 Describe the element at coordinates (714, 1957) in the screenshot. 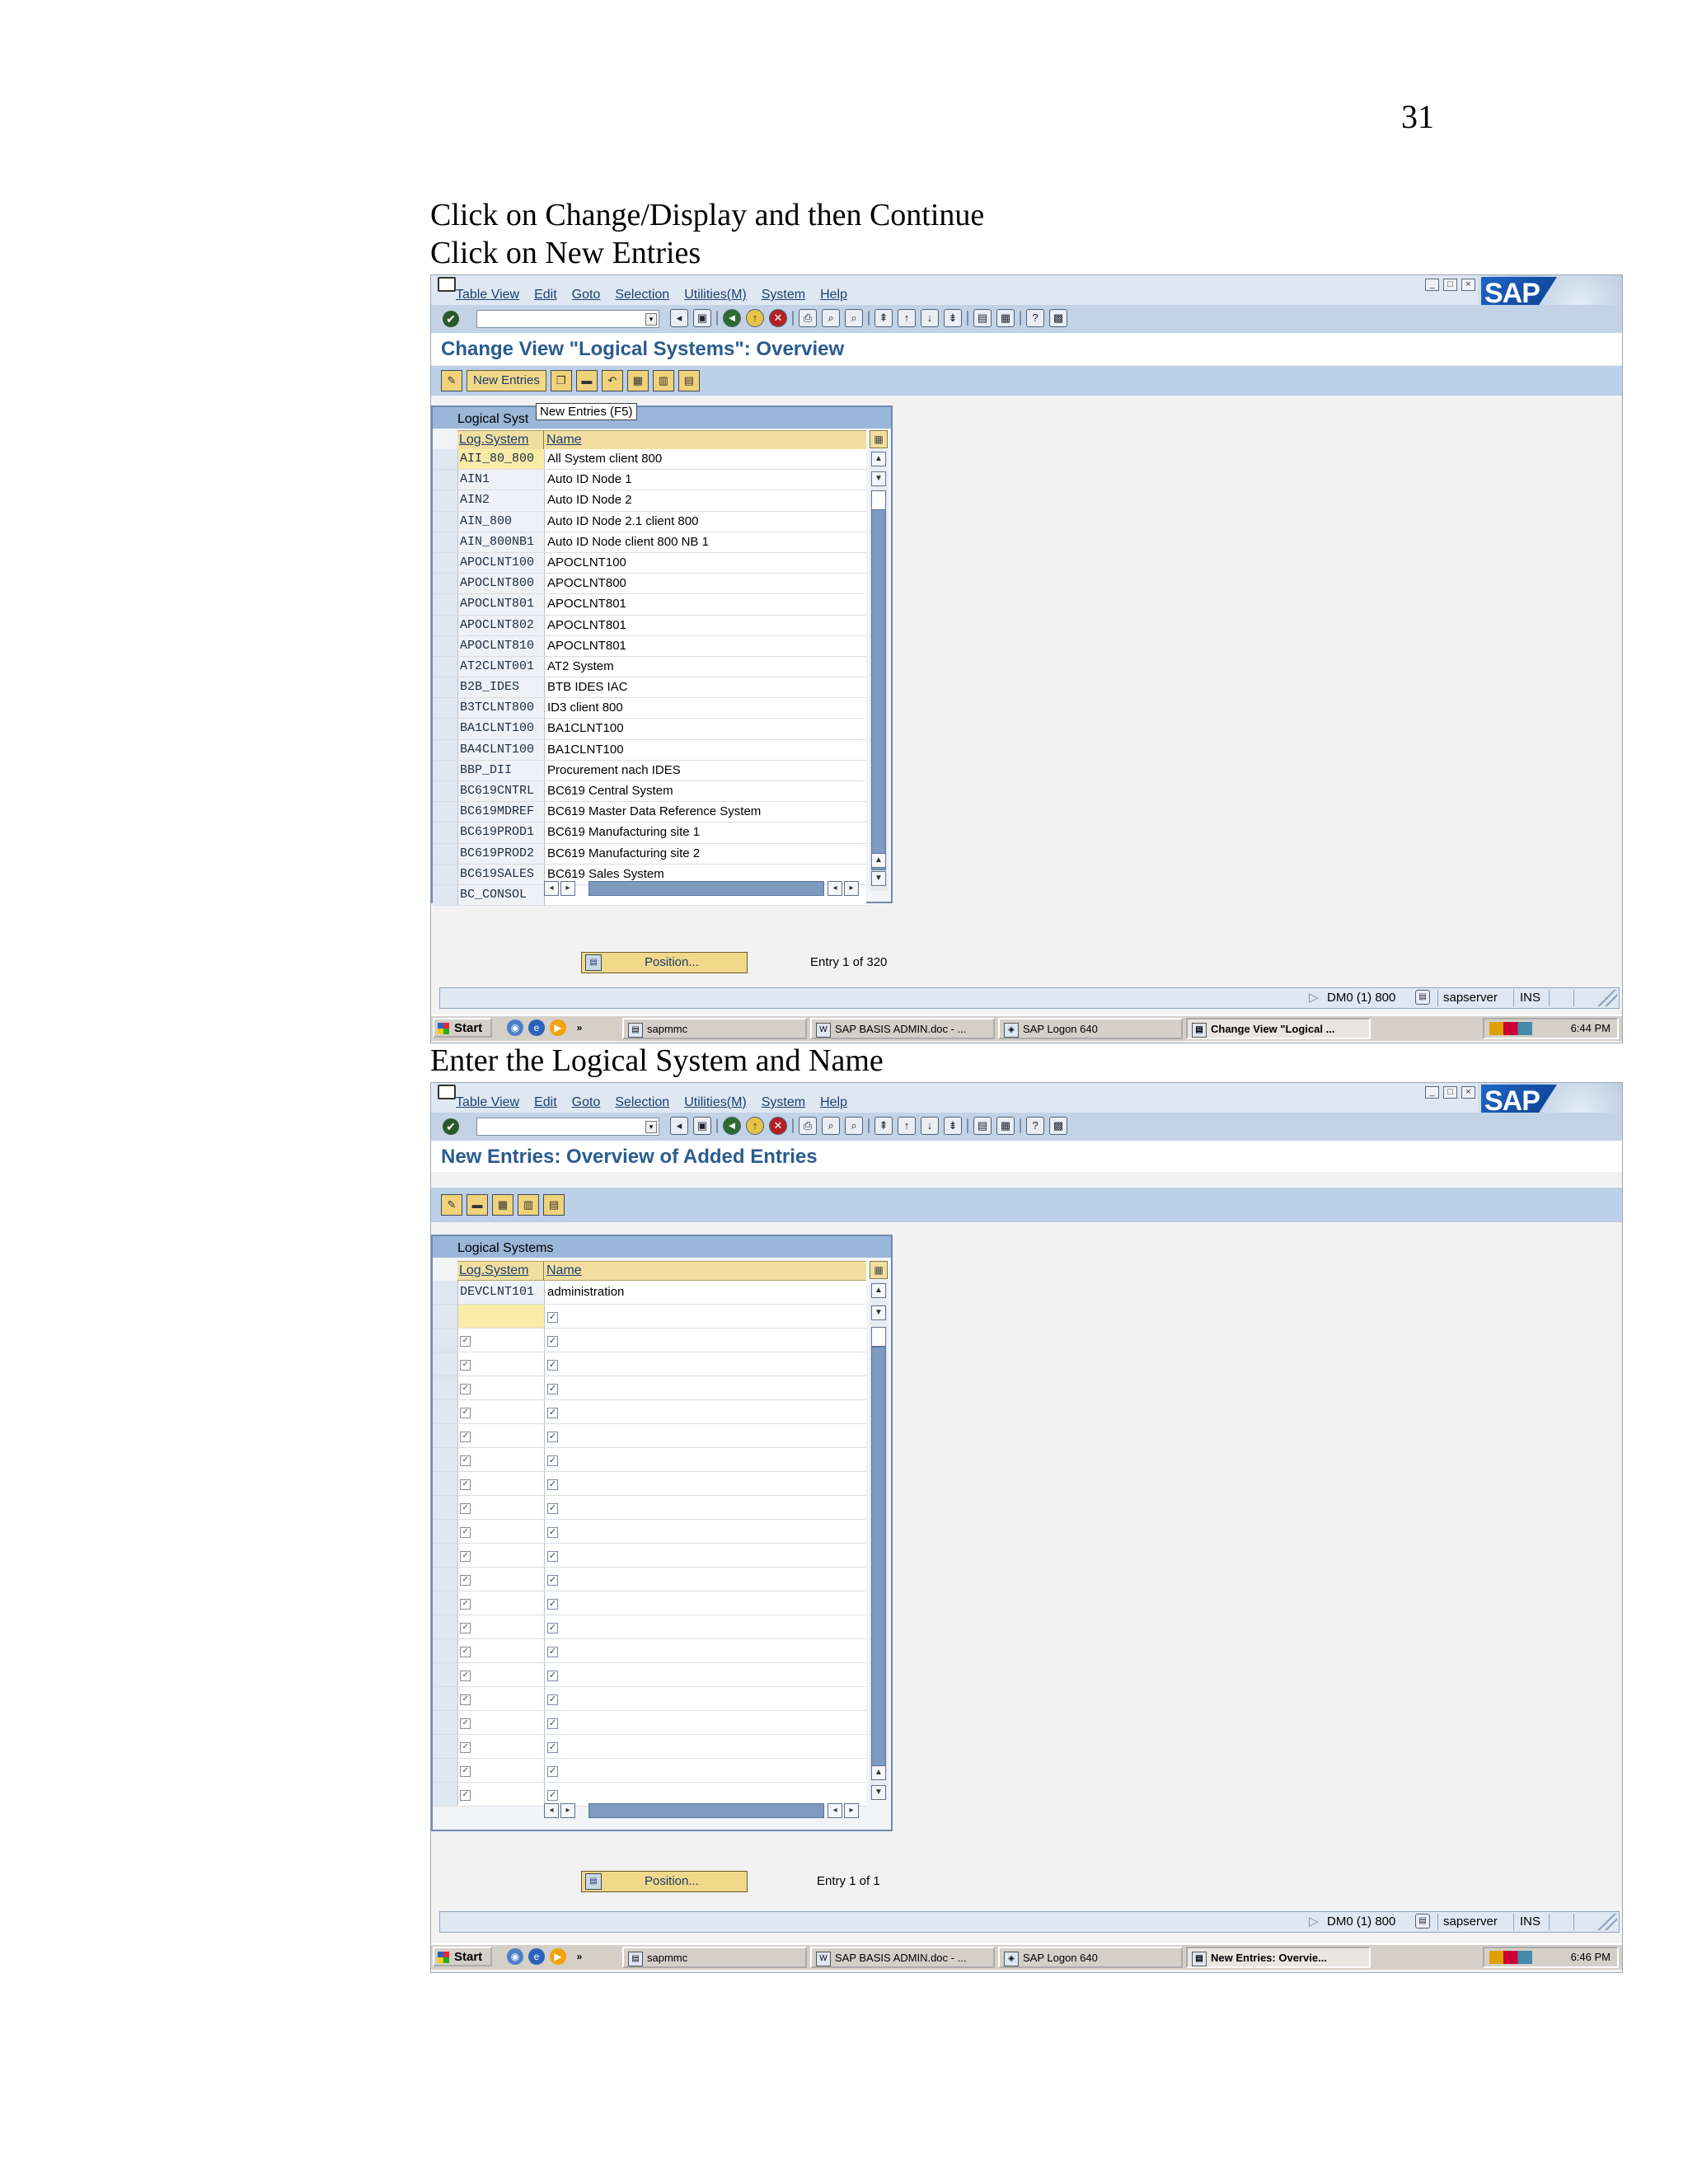

I see `taskbar-item: ▤ sapmmc` at that location.